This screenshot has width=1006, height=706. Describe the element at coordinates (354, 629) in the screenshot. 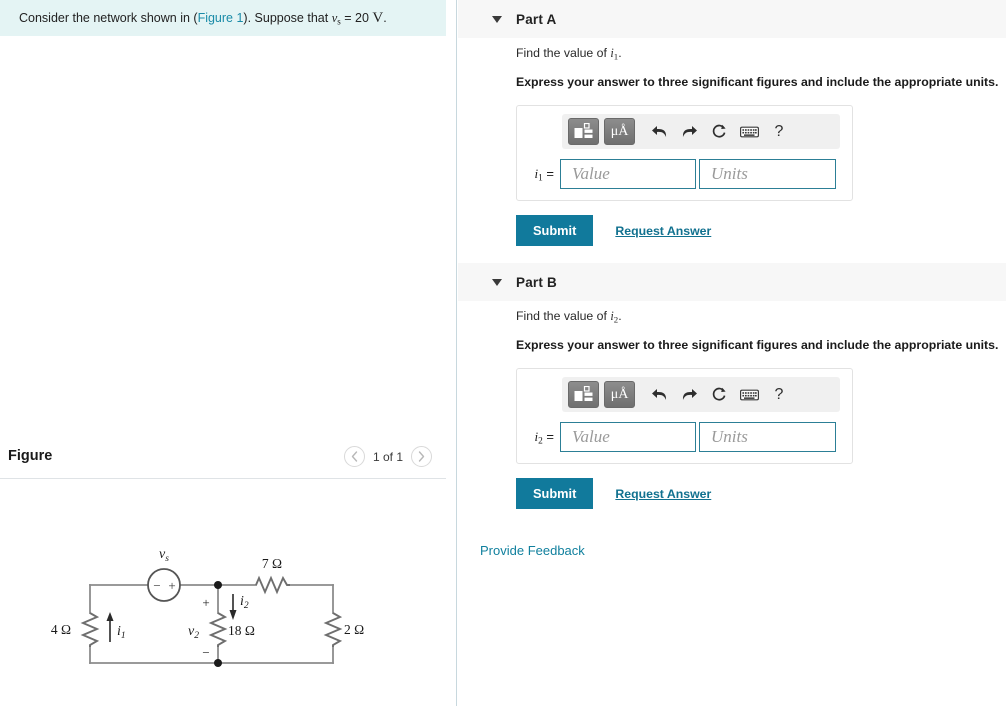

I see `resistor-2ohm-label: 2 Ω` at that location.